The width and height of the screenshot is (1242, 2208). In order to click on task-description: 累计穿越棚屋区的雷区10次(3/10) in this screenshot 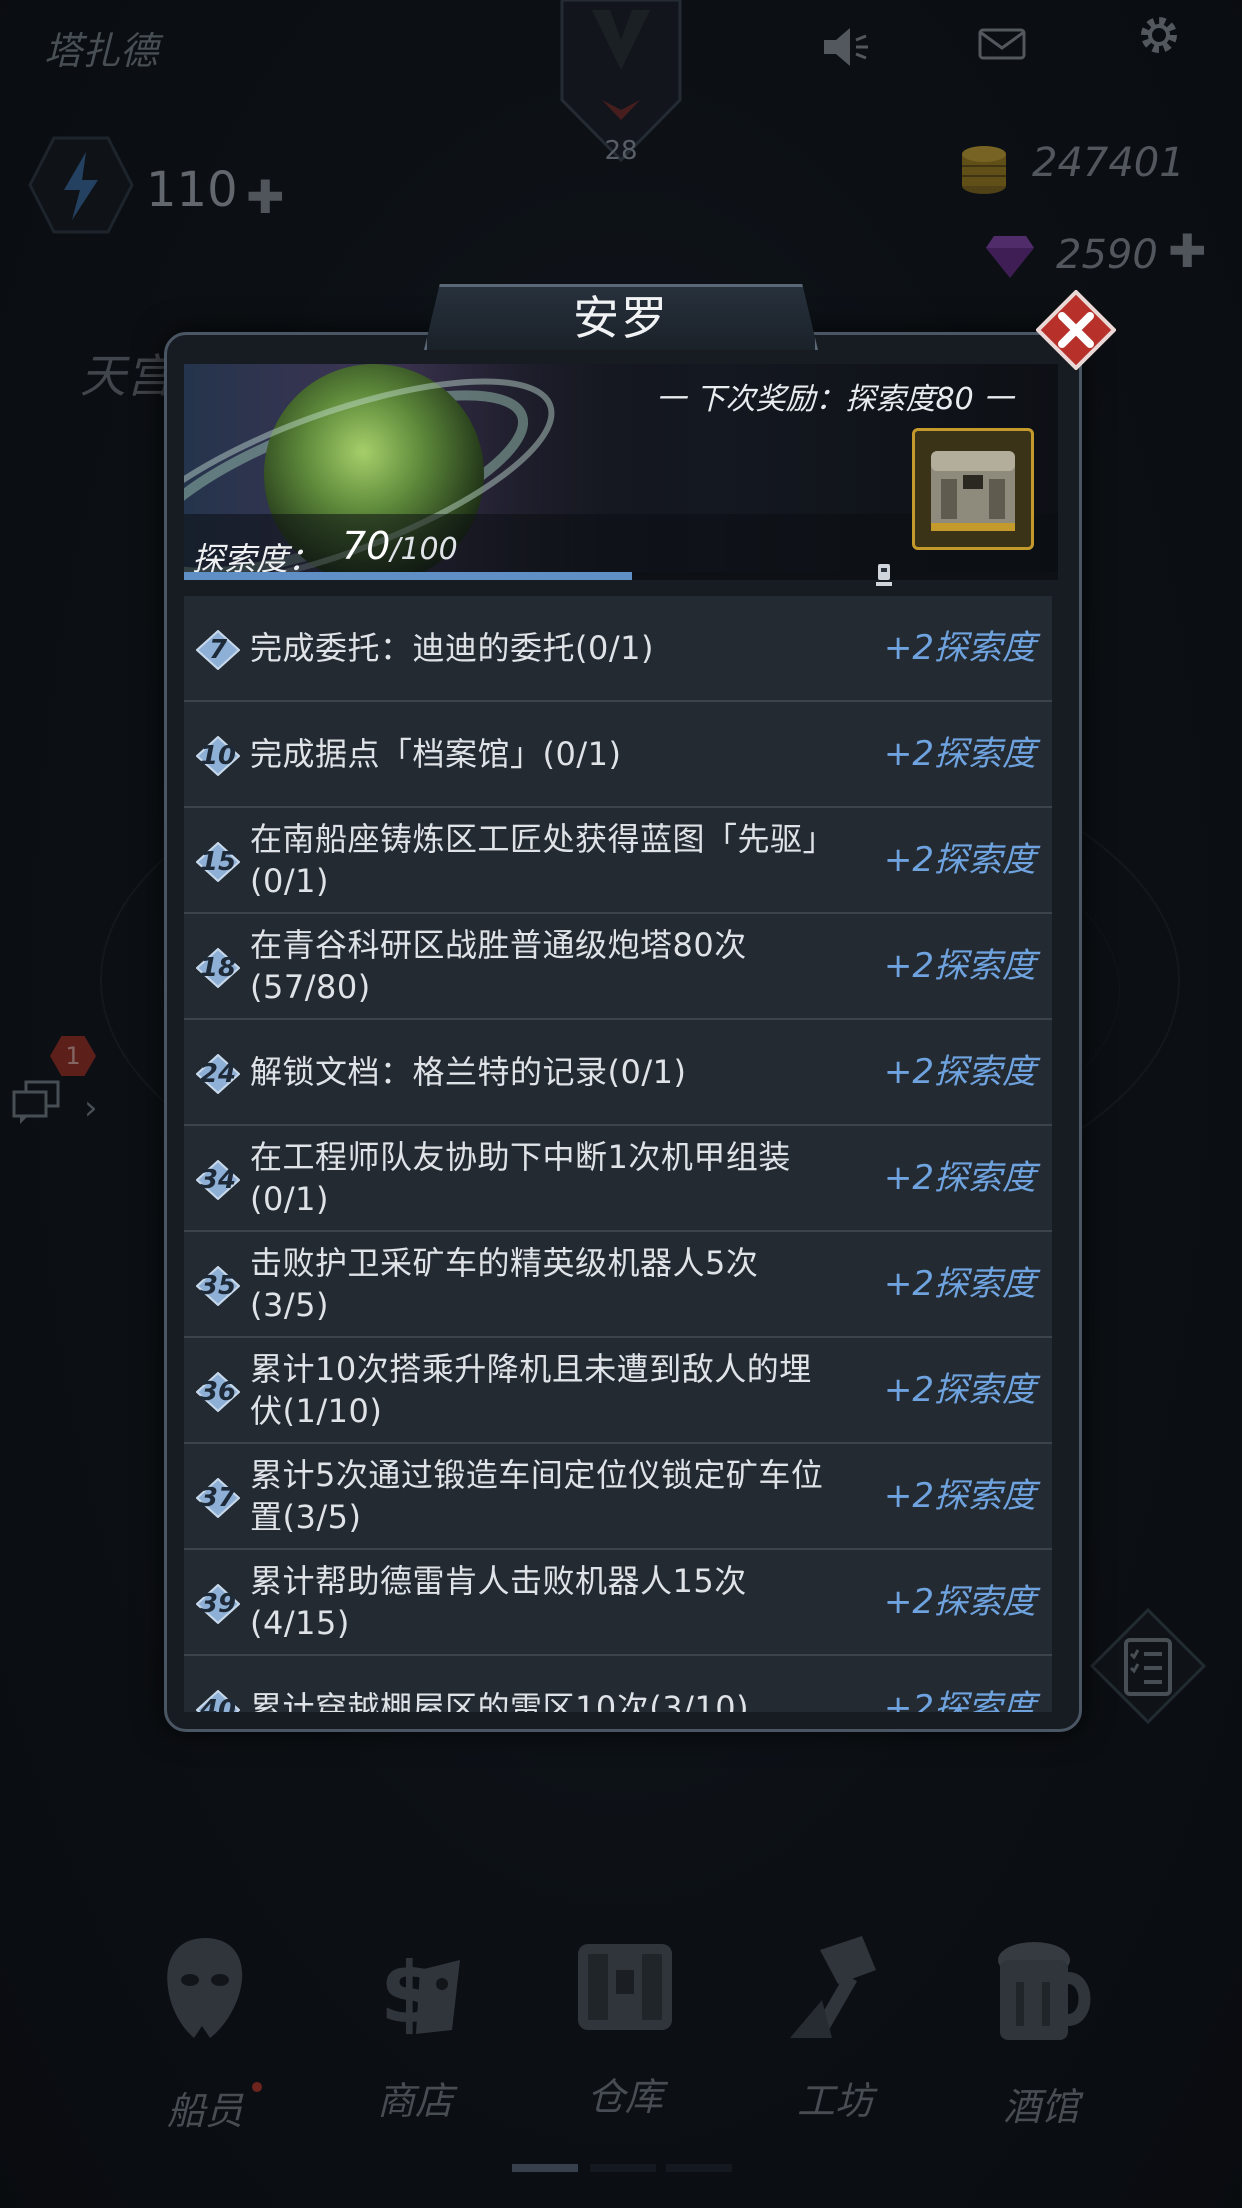, I will do `click(540, 1684)`.